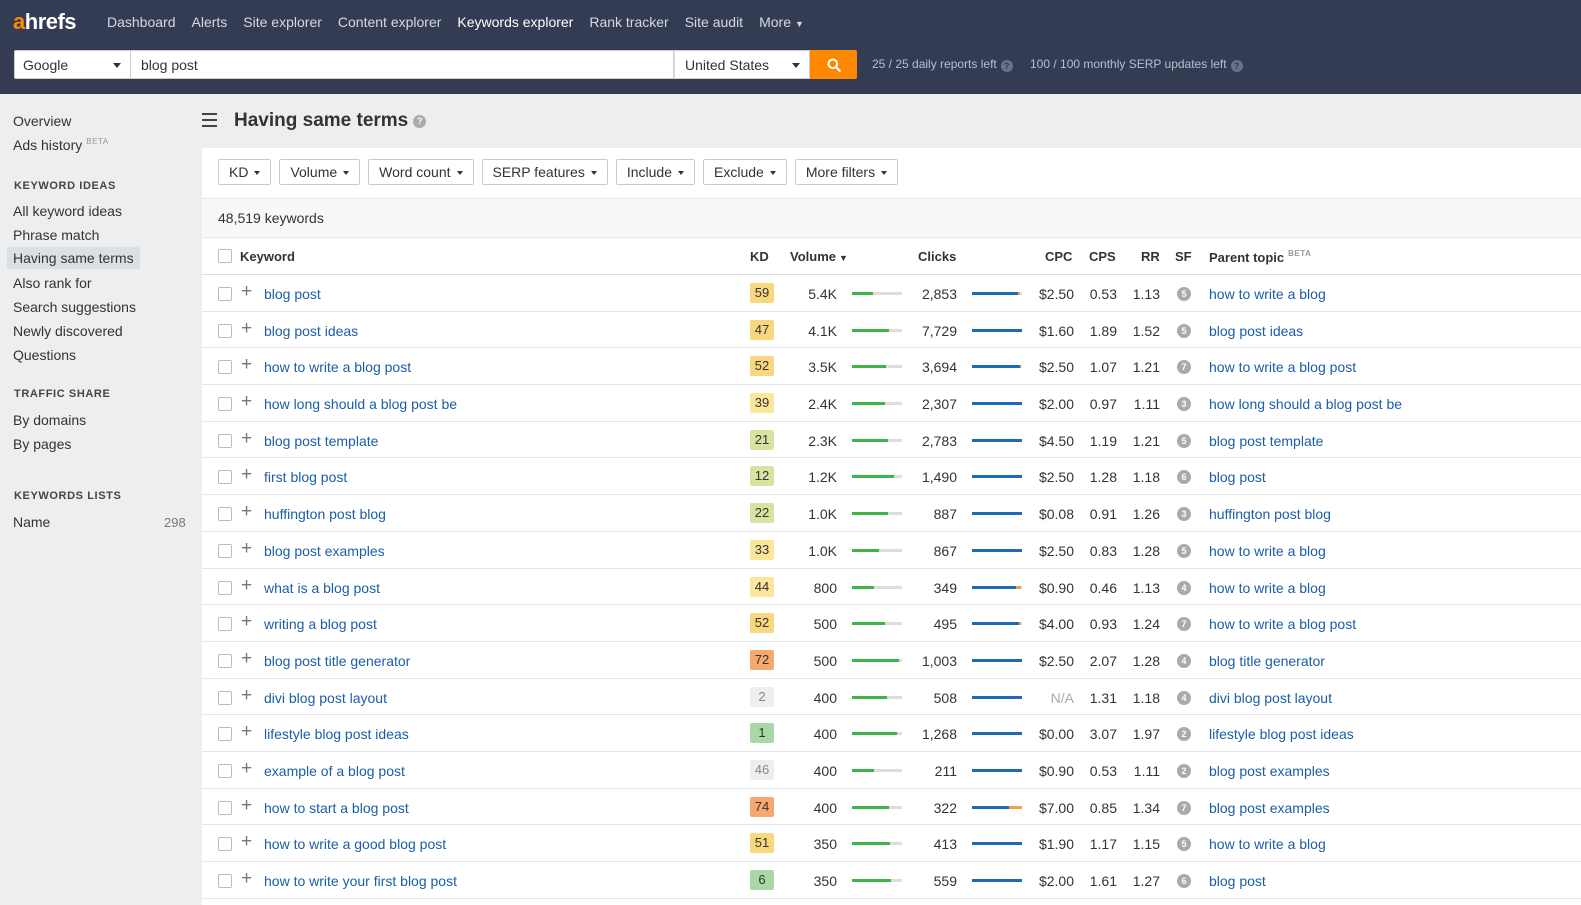 This screenshot has width=1581, height=905. What do you see at coordinates (1270, 698) in the screenshot?
I see `parent-topic-link: divi blog post layout` at bounding box center [1270, 698].